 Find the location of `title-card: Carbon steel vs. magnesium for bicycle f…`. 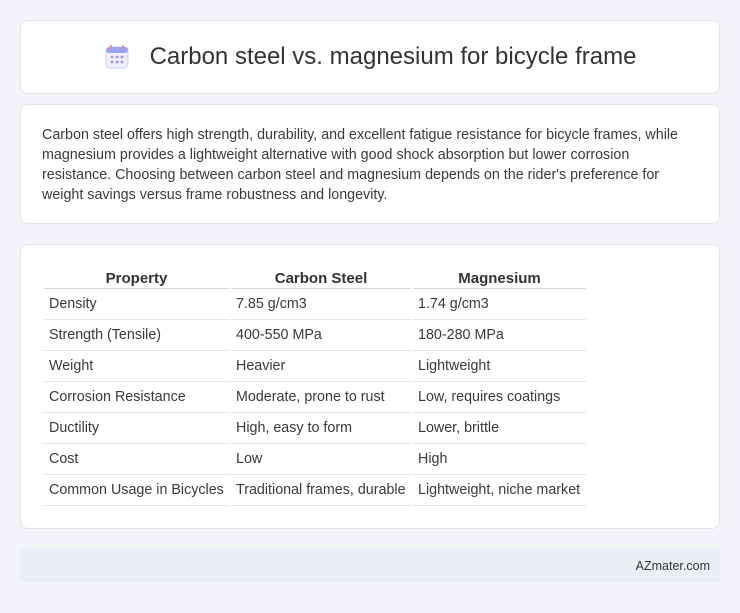

title-card: Carbon steel vs. magnesium for bicycle f… is located at coordinates (370, 57).